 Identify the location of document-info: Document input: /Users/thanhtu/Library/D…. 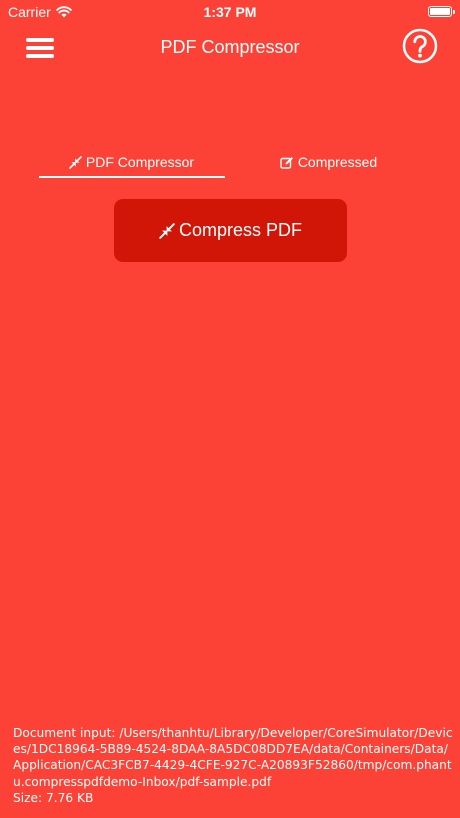
(233, 765).